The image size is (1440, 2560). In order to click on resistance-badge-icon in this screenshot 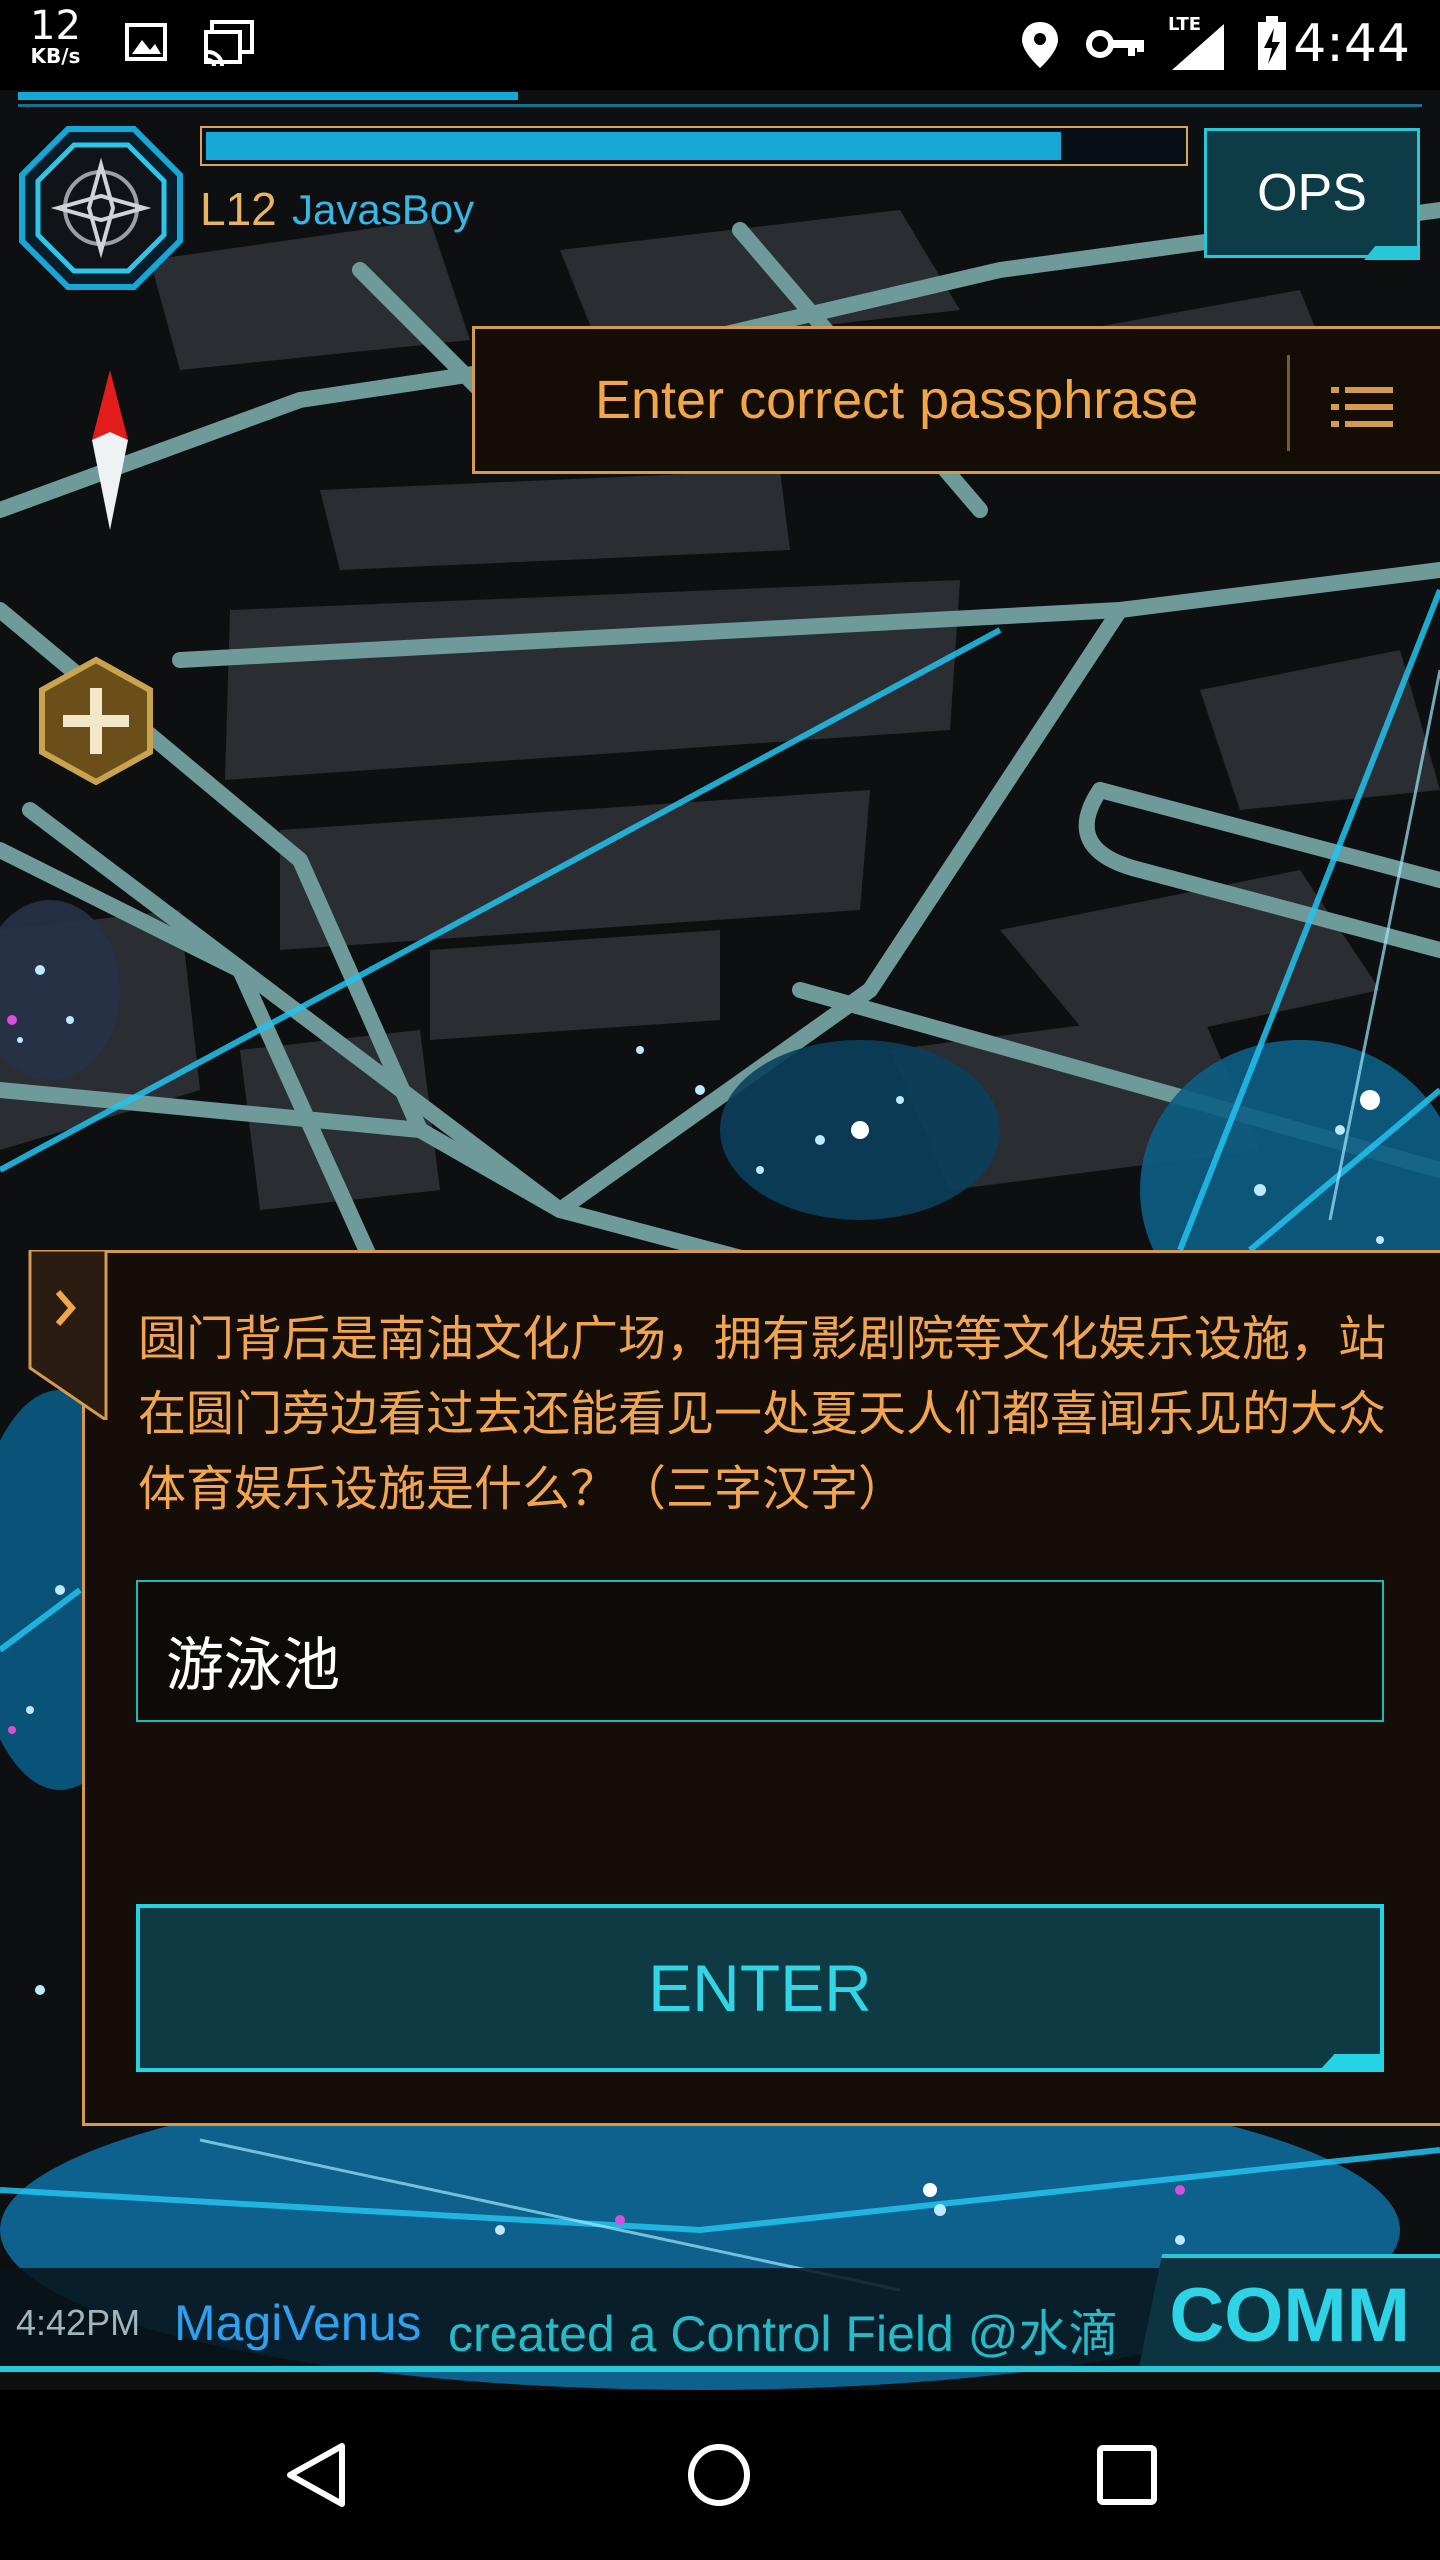, I will do `click(101, 208)`.